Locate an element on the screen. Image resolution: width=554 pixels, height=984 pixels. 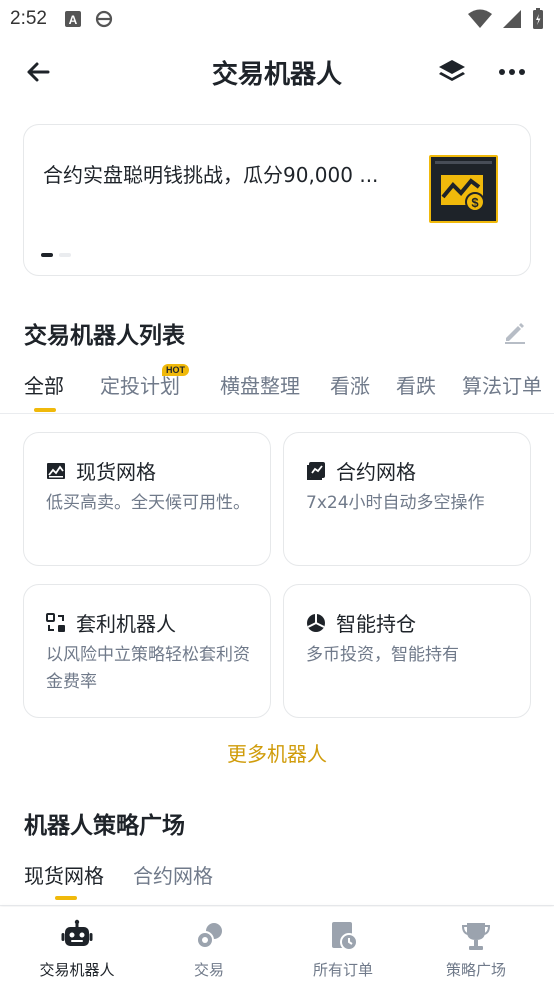
card-smart-portfolio: 智能持仓 多币投资，智能持有 is located at coordinates (407, 651).